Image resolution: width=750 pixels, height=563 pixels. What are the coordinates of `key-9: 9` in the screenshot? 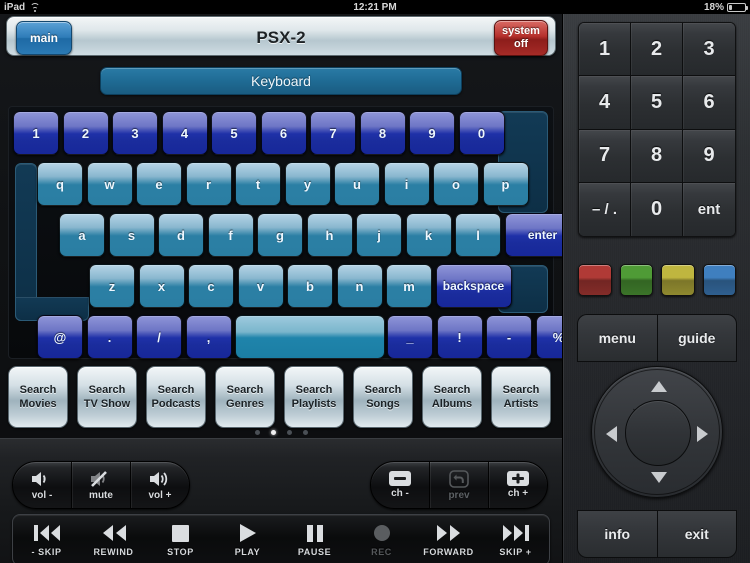 It's located at (432, 133).